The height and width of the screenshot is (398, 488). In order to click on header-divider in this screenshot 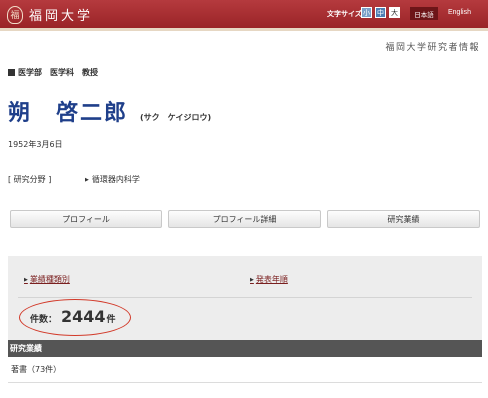, I will do `click(244, 29)`.